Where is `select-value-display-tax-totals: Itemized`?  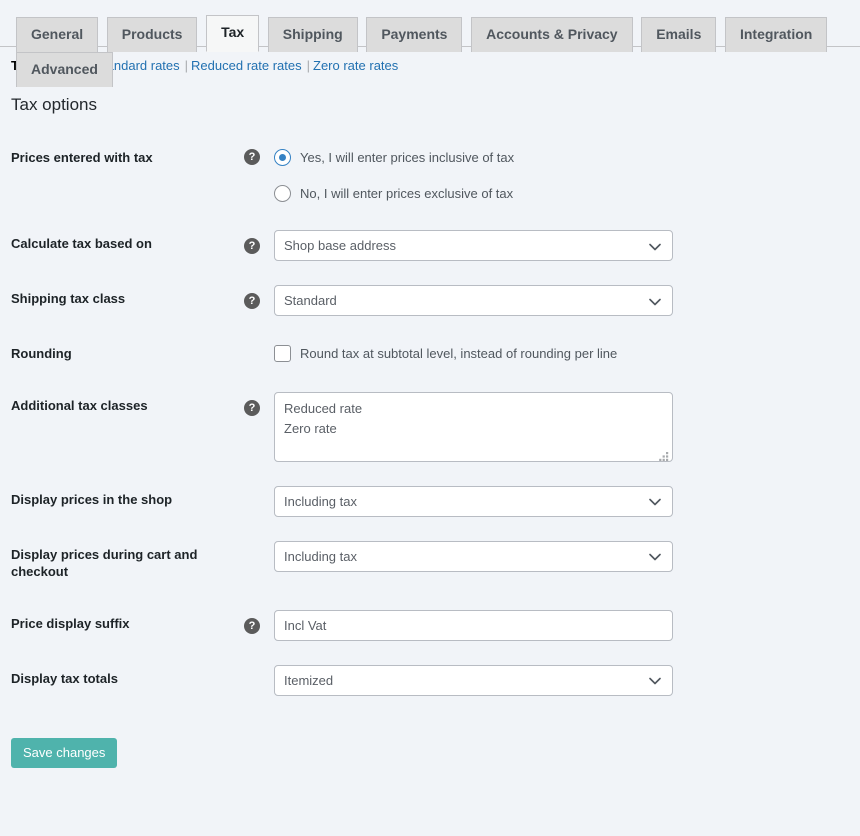
select-value-display-tax-totals: Itemized is located at coordinates (309, 680).